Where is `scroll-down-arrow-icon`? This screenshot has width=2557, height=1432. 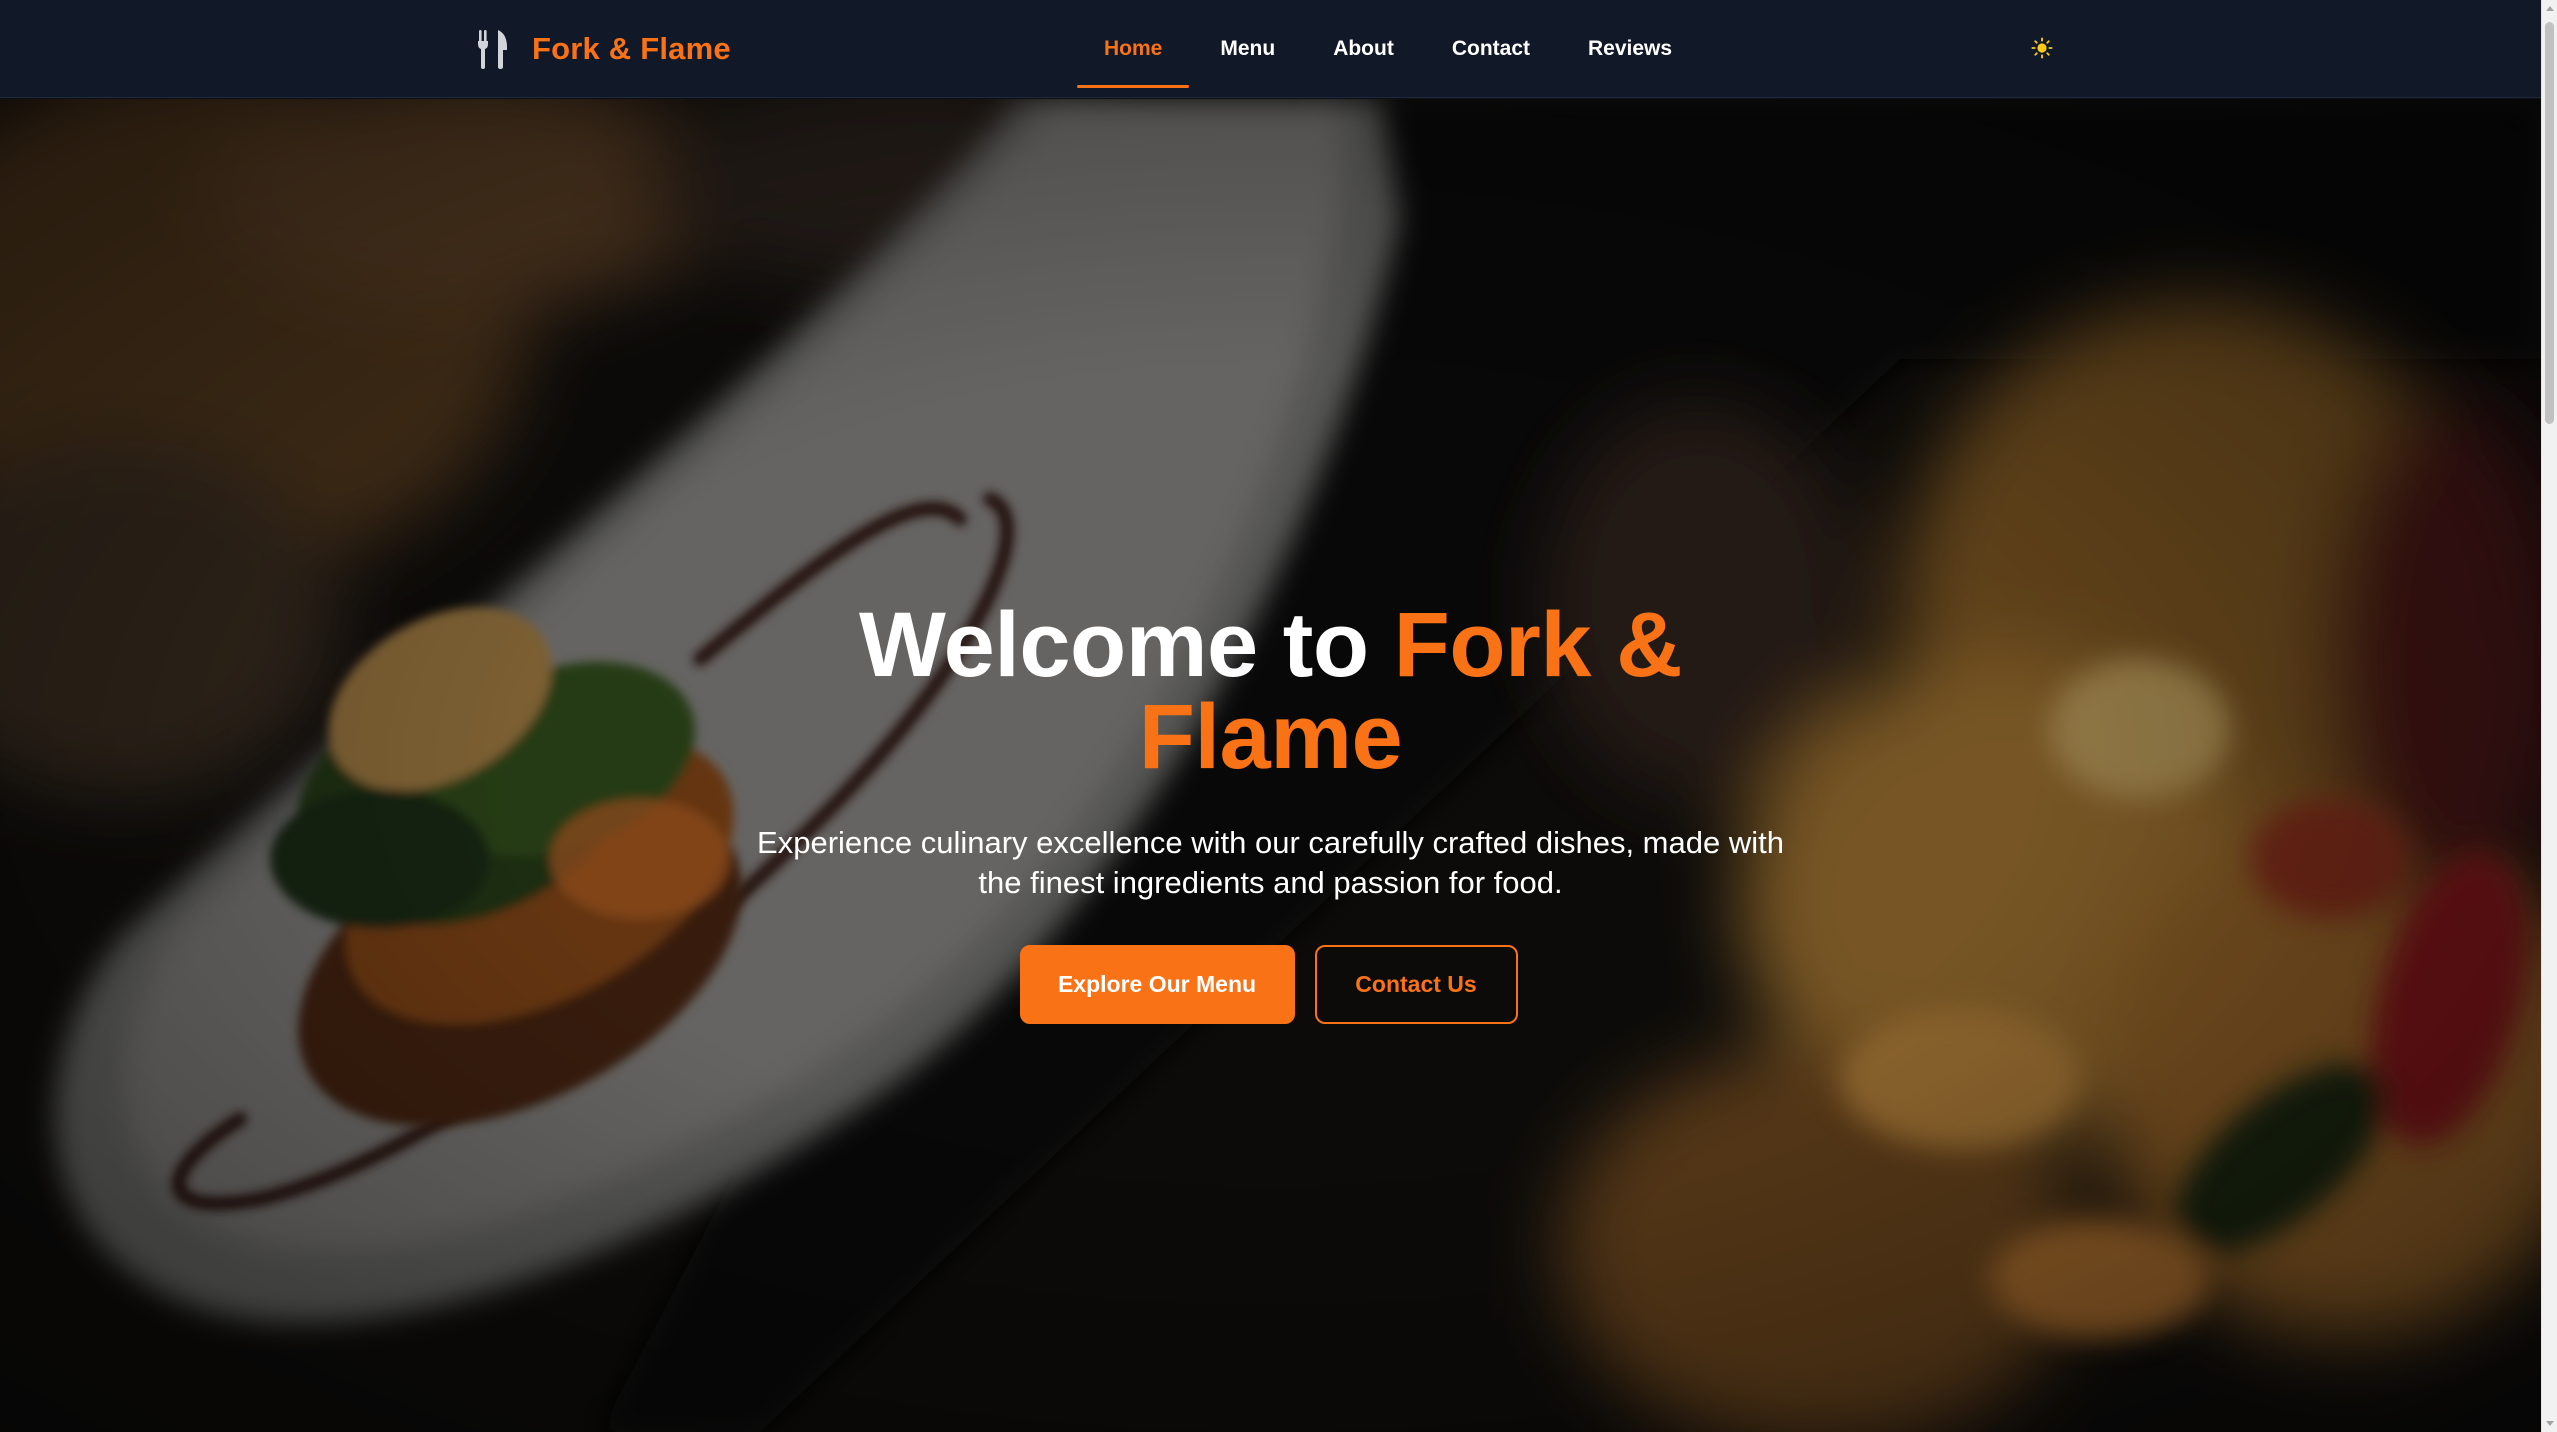
scroll-down-arrow-icon is located at coordinates (2550, 1423).